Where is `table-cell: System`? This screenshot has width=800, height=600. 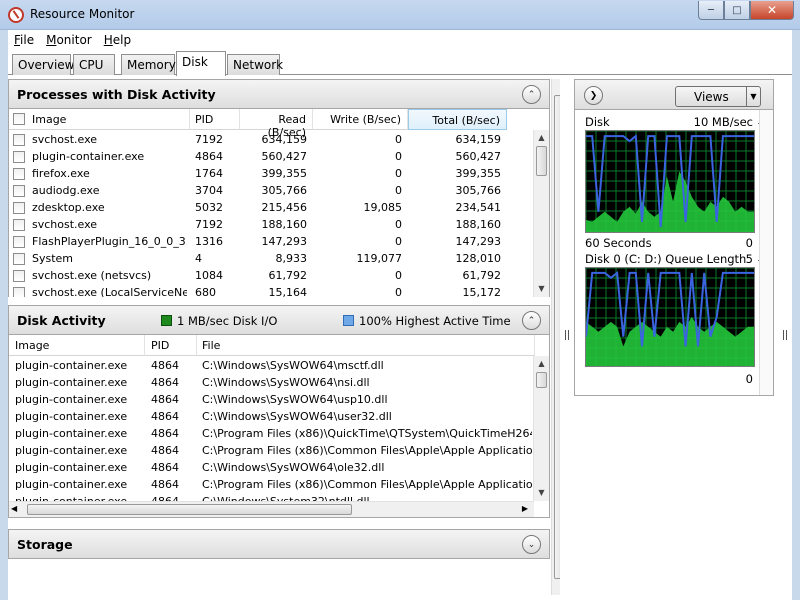 table-cell: System is located at coordinates (53, 258).